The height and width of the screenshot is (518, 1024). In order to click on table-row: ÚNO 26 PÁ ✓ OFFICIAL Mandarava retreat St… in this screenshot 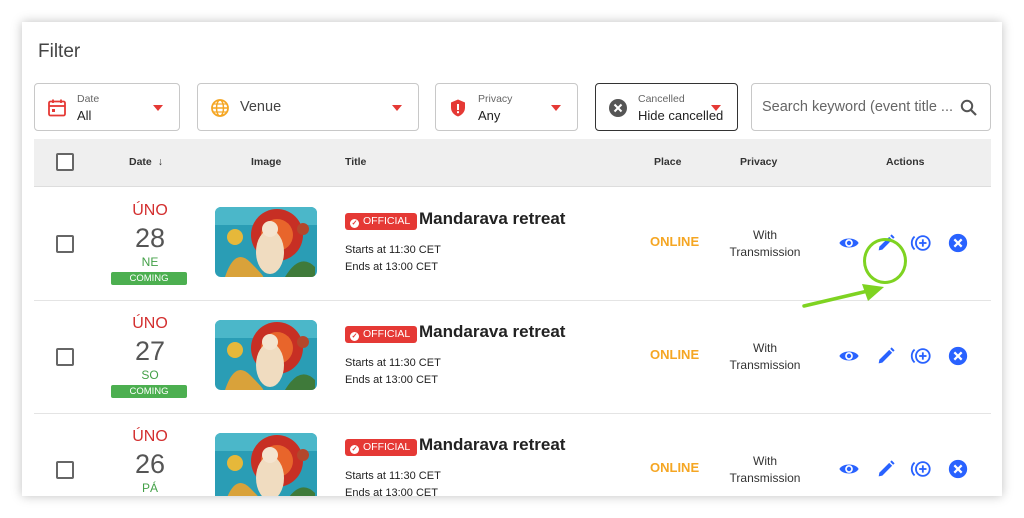, I will do `click(512, 454)`.